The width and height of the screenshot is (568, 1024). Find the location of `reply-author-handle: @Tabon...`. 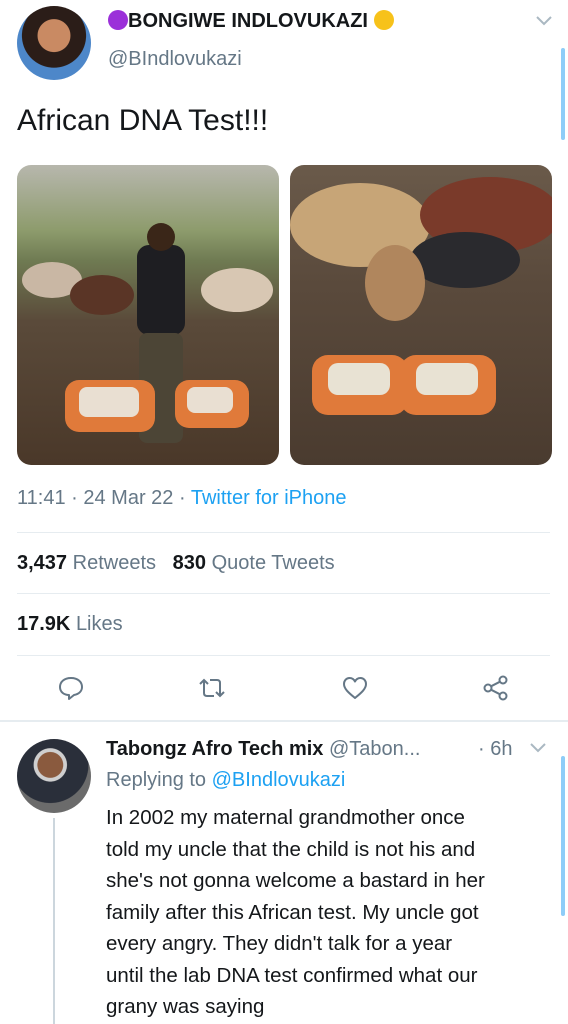

reply-author-handle: @Tabon... is located at coordinates (374, 749).